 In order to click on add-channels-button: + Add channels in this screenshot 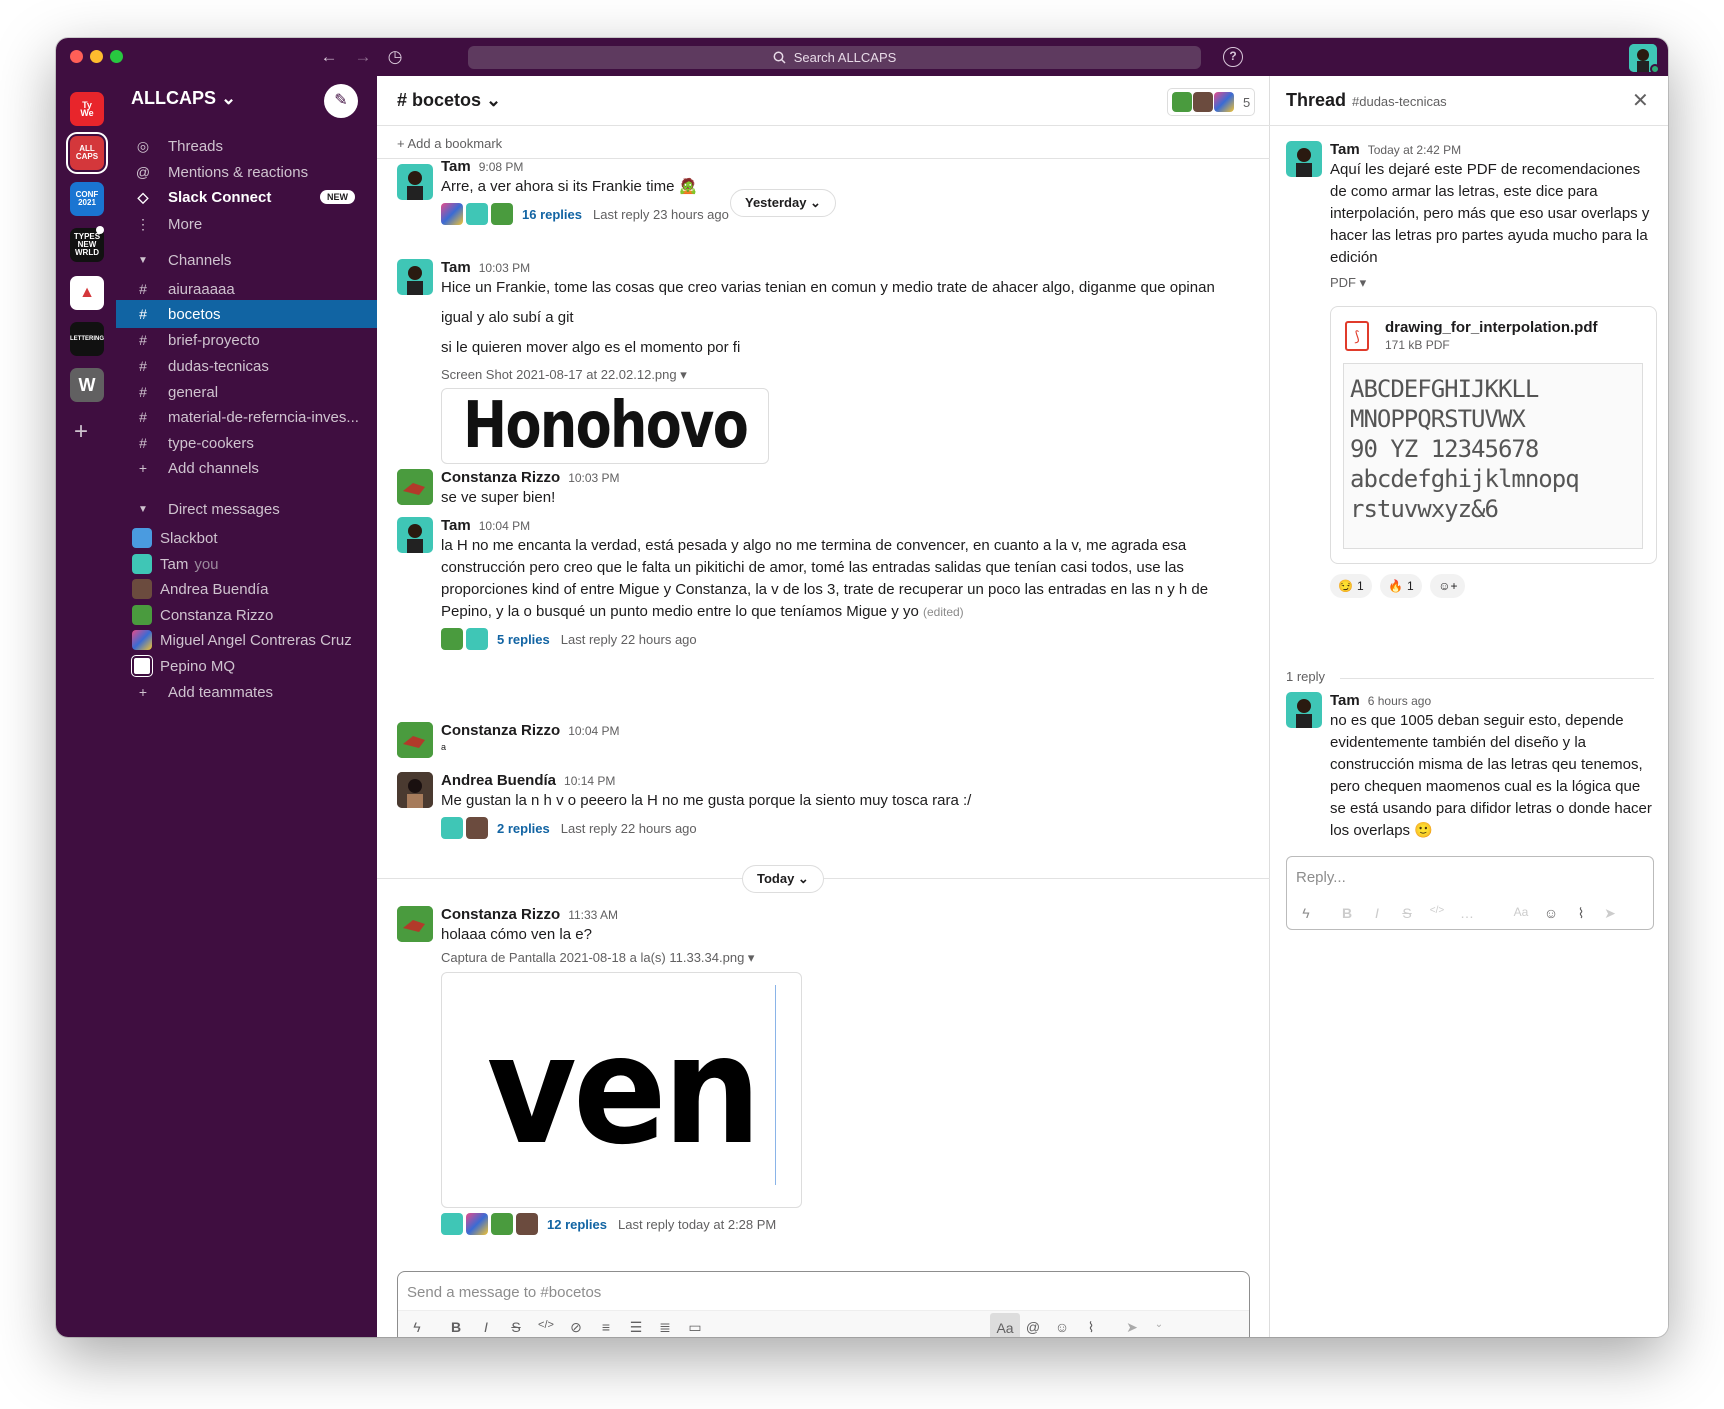, I will do `click(246, 468)`.